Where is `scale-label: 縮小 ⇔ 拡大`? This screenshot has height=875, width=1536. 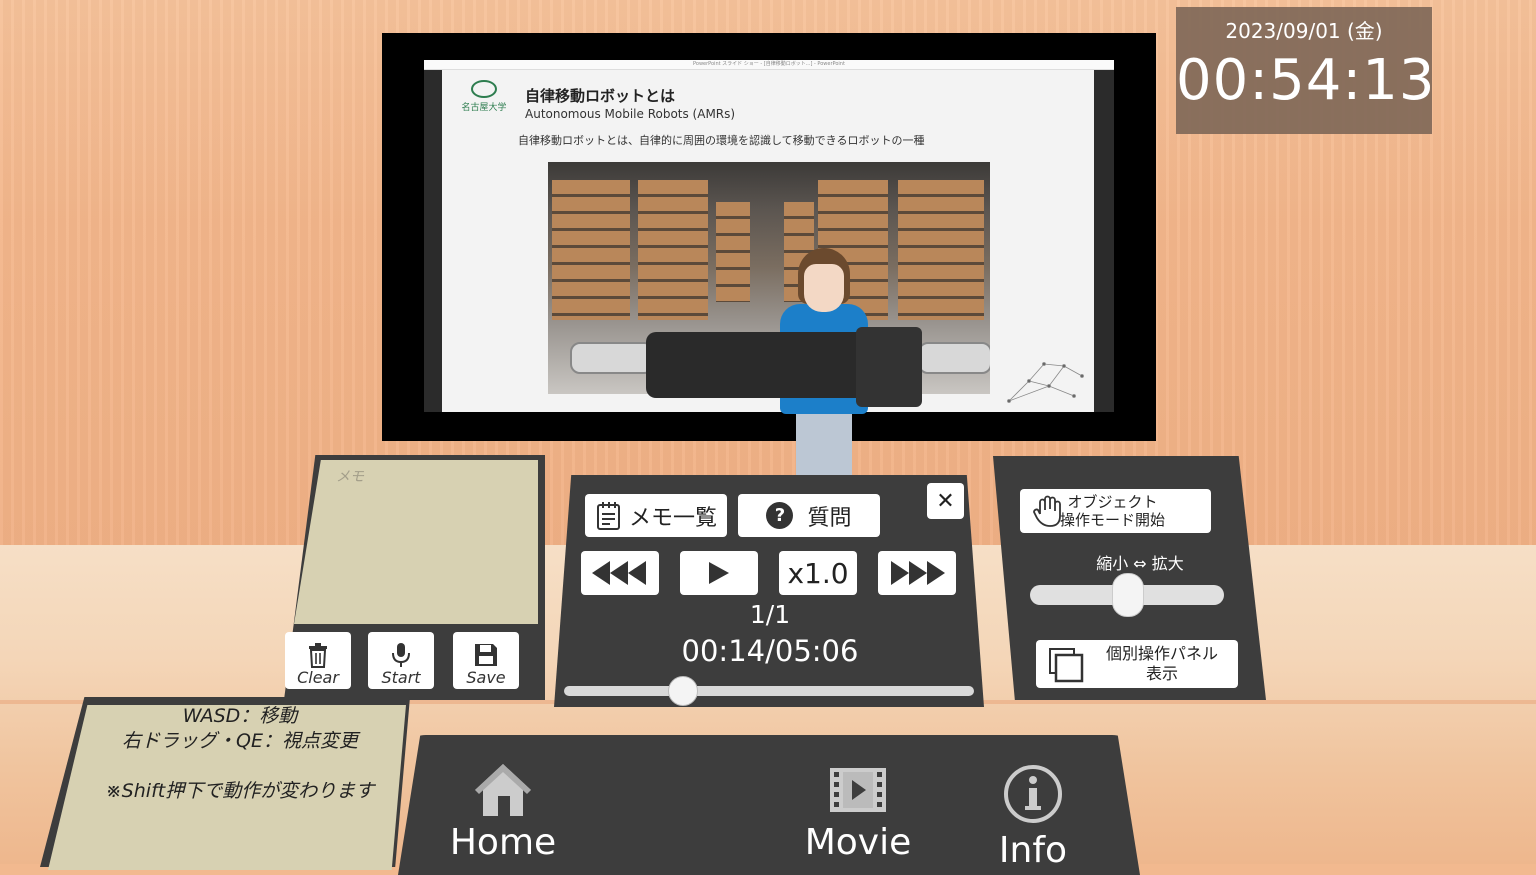
scale-label: 縮小 ⇔ 拡大 is located at coordinates (1140, 563).